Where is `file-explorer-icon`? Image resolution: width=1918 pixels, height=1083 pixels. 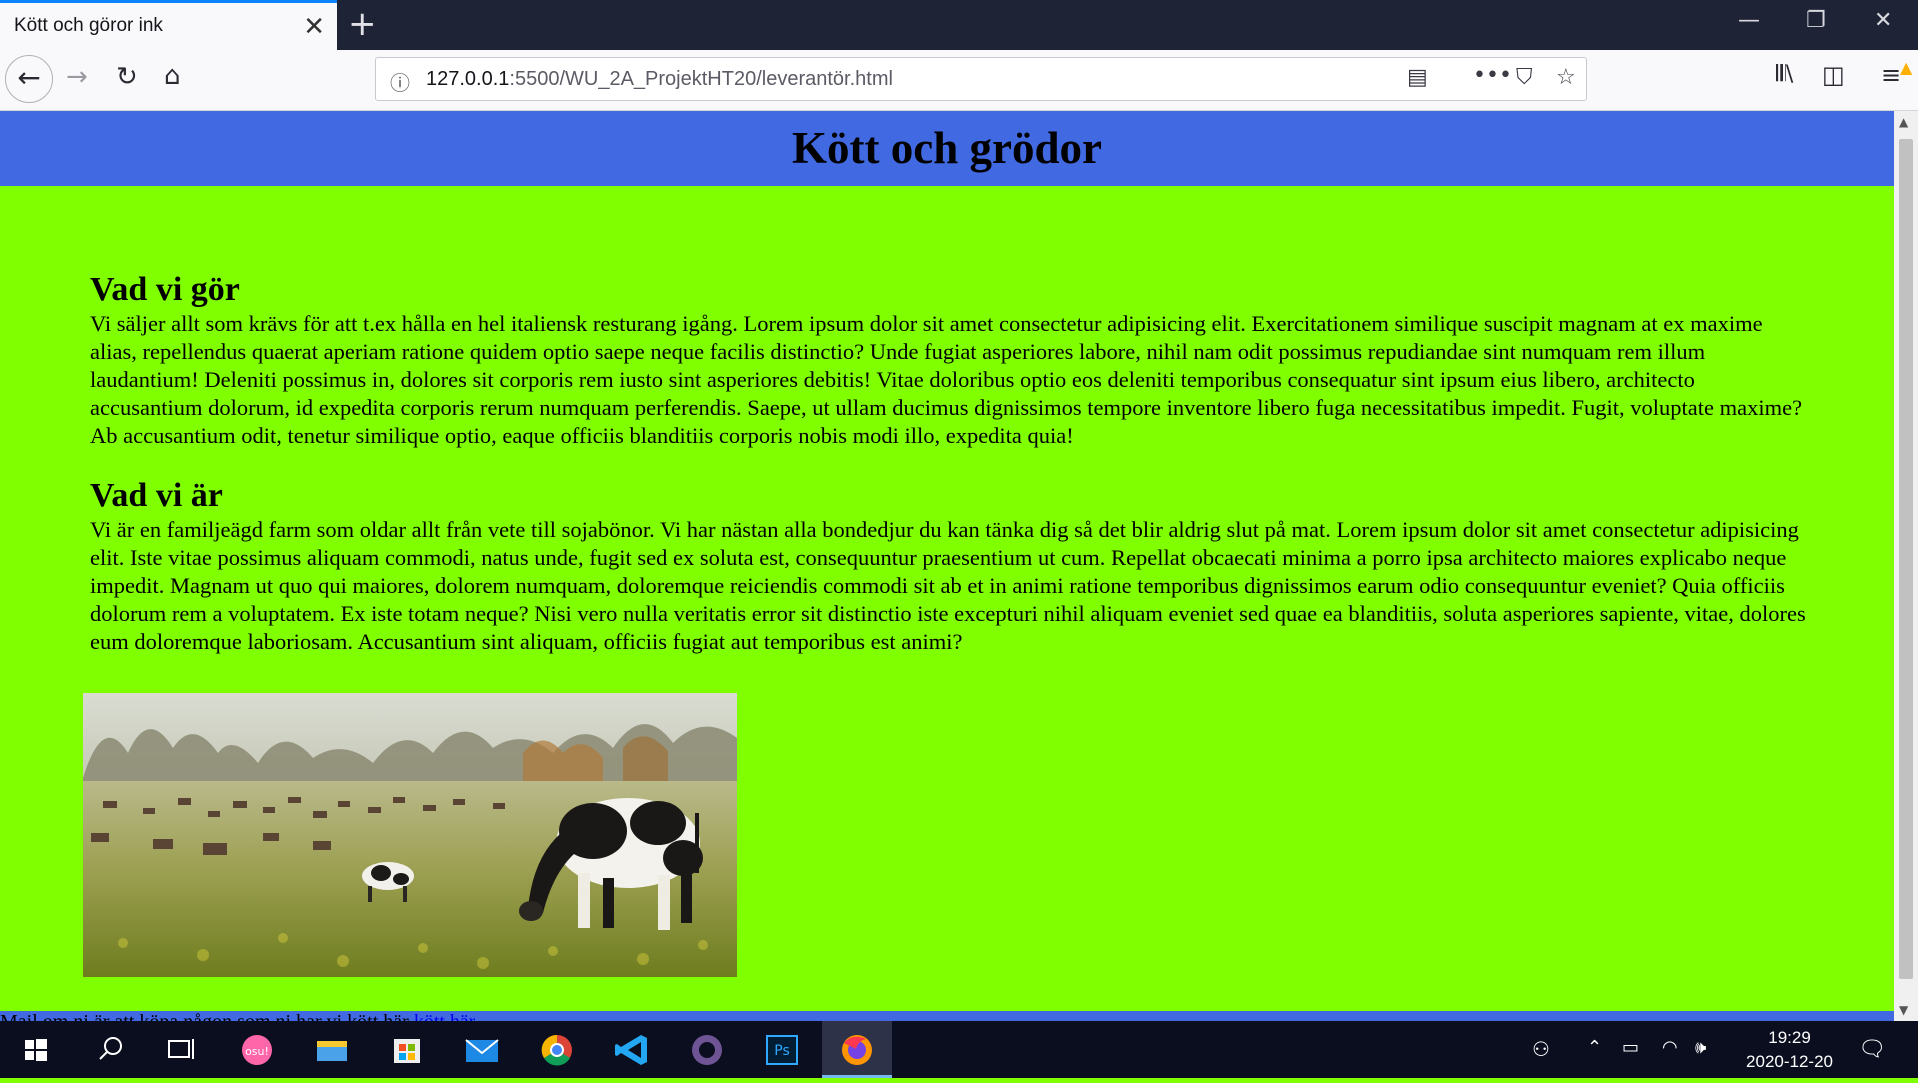 file-explorer-icon is located at coordinates (332, 1049).